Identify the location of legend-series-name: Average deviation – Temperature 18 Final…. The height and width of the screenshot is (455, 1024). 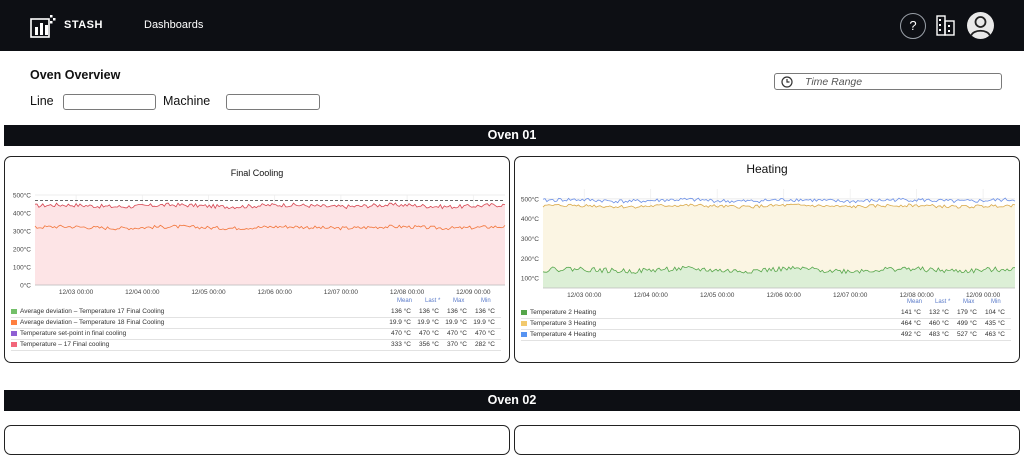
(92, 322).